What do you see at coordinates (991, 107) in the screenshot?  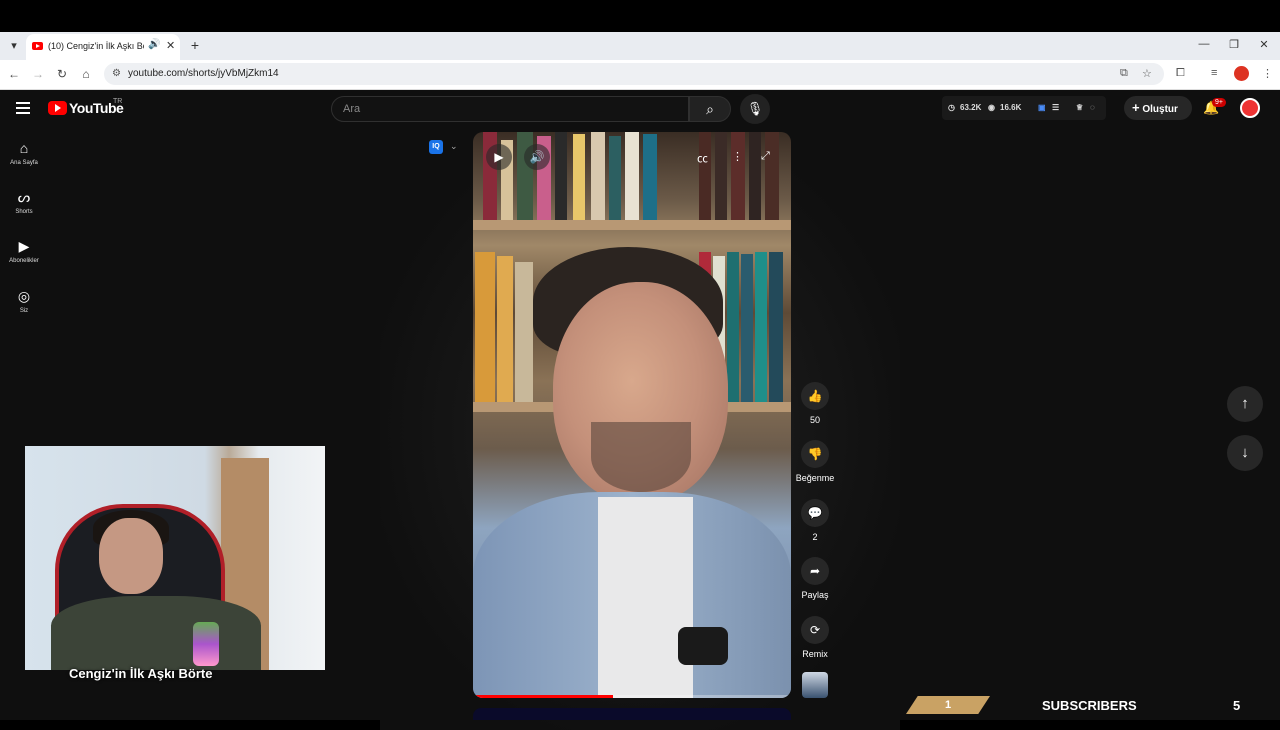 I see `eye-icon: ◉` at bounding box center [991, 107].